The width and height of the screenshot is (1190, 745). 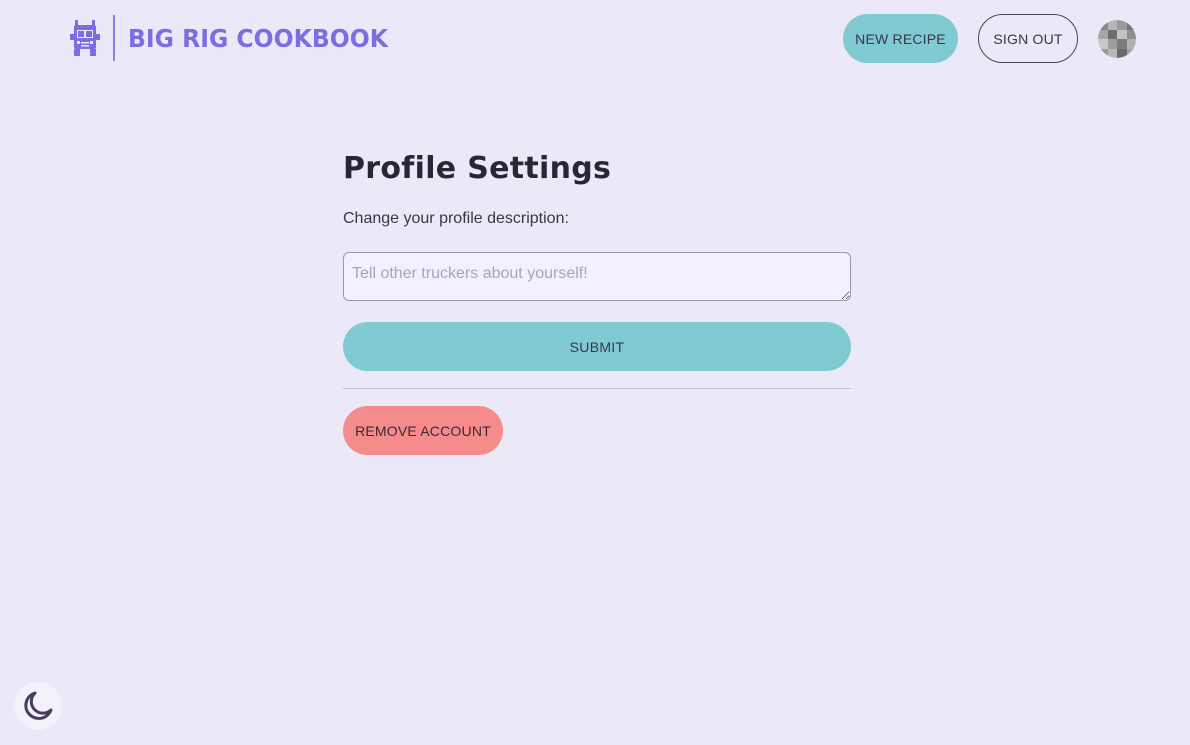 What do you see at coordinates (597, 346) in the screenshot?
I see `submit-button: SUBMIT` at bounding box center [597, 346].